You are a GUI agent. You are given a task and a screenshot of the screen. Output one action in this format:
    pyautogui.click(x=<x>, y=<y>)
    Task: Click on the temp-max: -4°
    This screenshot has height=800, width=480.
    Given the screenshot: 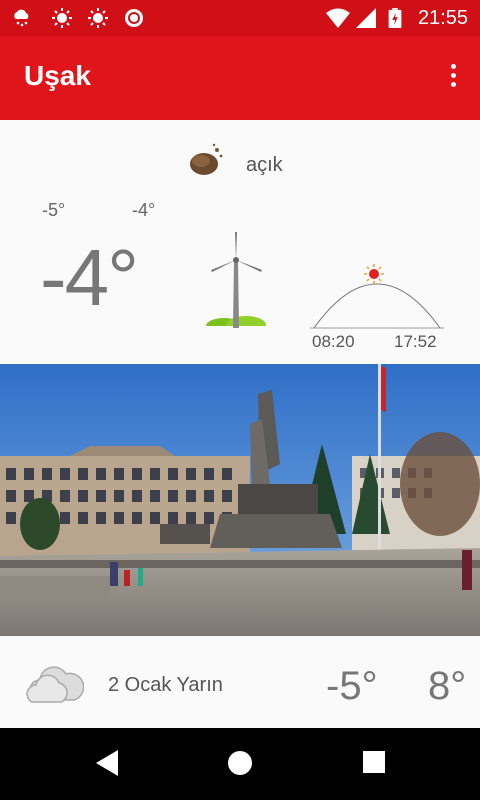 What is the action you would take?
    pyautogui.click(x=144, y=210)
    